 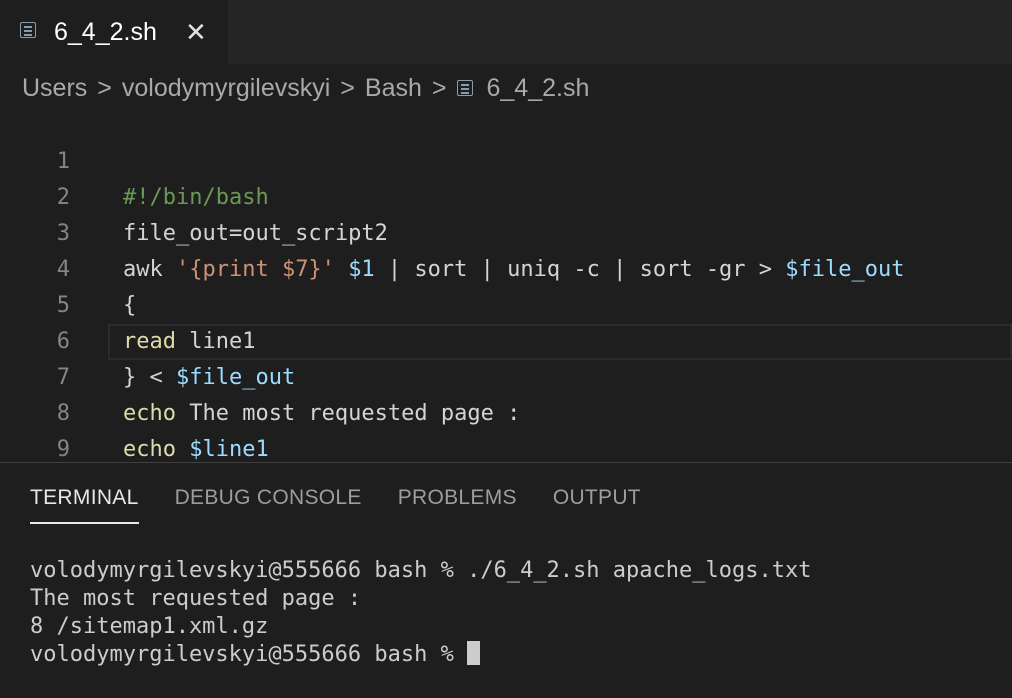 I want to click on tab-debug-console: DEBUG CONSOLE, so click(x=268, y=504).